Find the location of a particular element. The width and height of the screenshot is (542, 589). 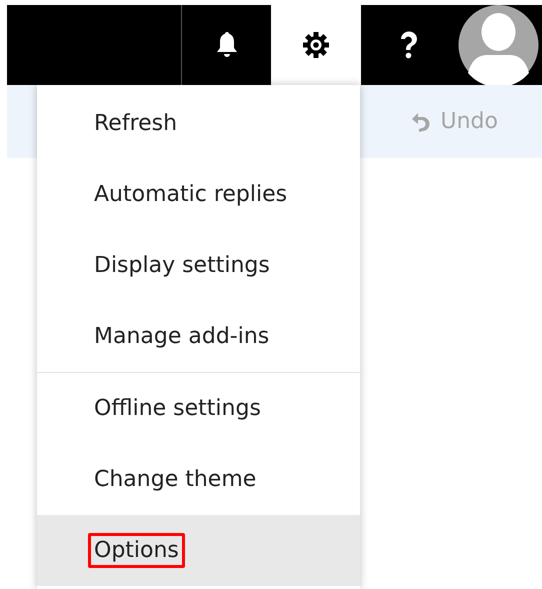

bell-button is located at coordinates (226, 45).